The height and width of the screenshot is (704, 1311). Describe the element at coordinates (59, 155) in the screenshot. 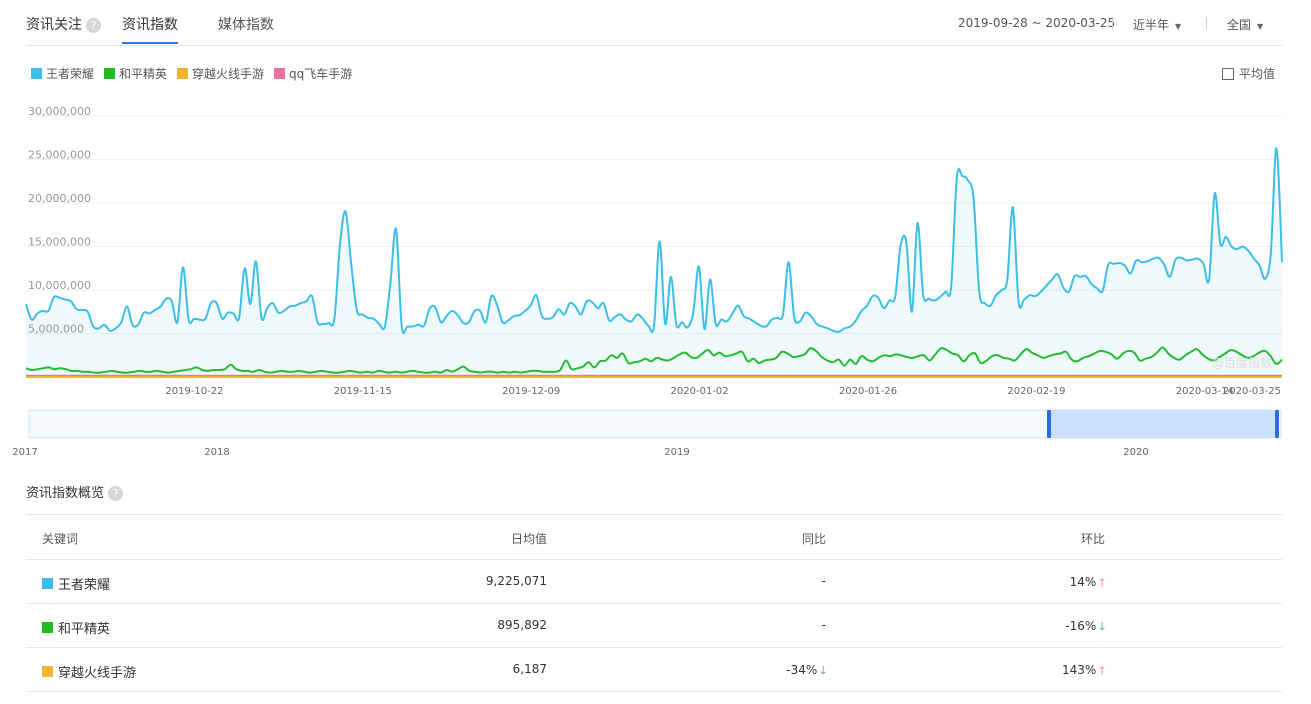

I see `y-tick-label: 25,000,000` at that location.